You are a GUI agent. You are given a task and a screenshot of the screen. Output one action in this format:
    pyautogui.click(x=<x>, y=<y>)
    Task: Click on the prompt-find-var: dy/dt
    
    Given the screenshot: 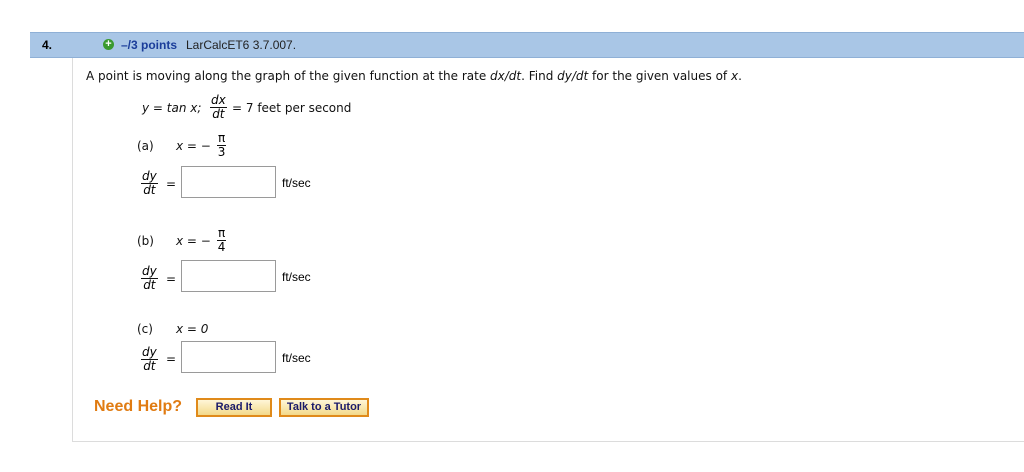 What is the action you would take?
    pyautogui.click(x=573, y=76)
    